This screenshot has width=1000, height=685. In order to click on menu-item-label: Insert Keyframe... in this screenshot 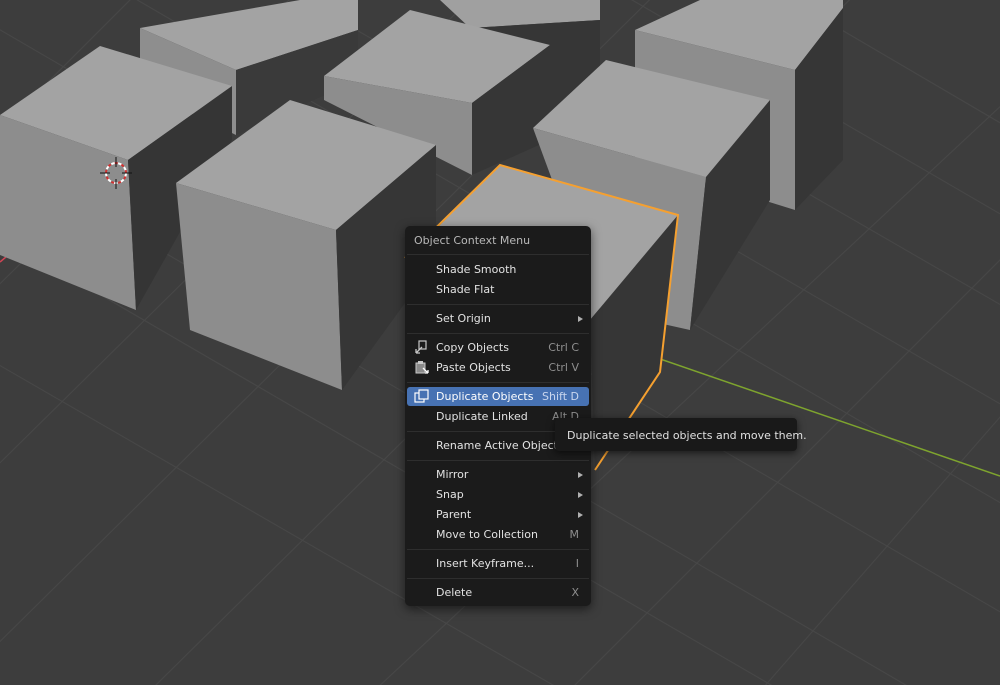, I will do `click(485, 563)`.